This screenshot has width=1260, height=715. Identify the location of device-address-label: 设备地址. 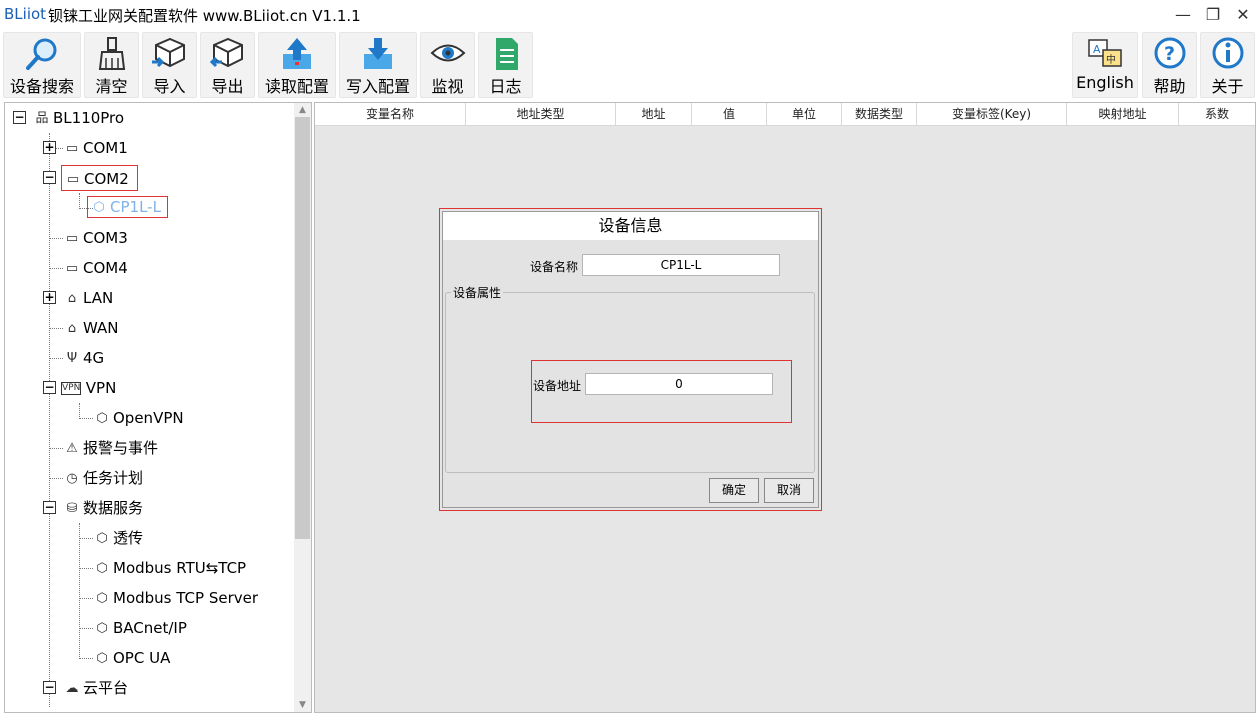
(557, 386).